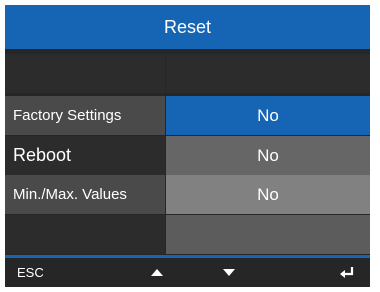 The image size is (380, 292). I want to click on menu-row-reboot: Reboot No, so click(187, 155).